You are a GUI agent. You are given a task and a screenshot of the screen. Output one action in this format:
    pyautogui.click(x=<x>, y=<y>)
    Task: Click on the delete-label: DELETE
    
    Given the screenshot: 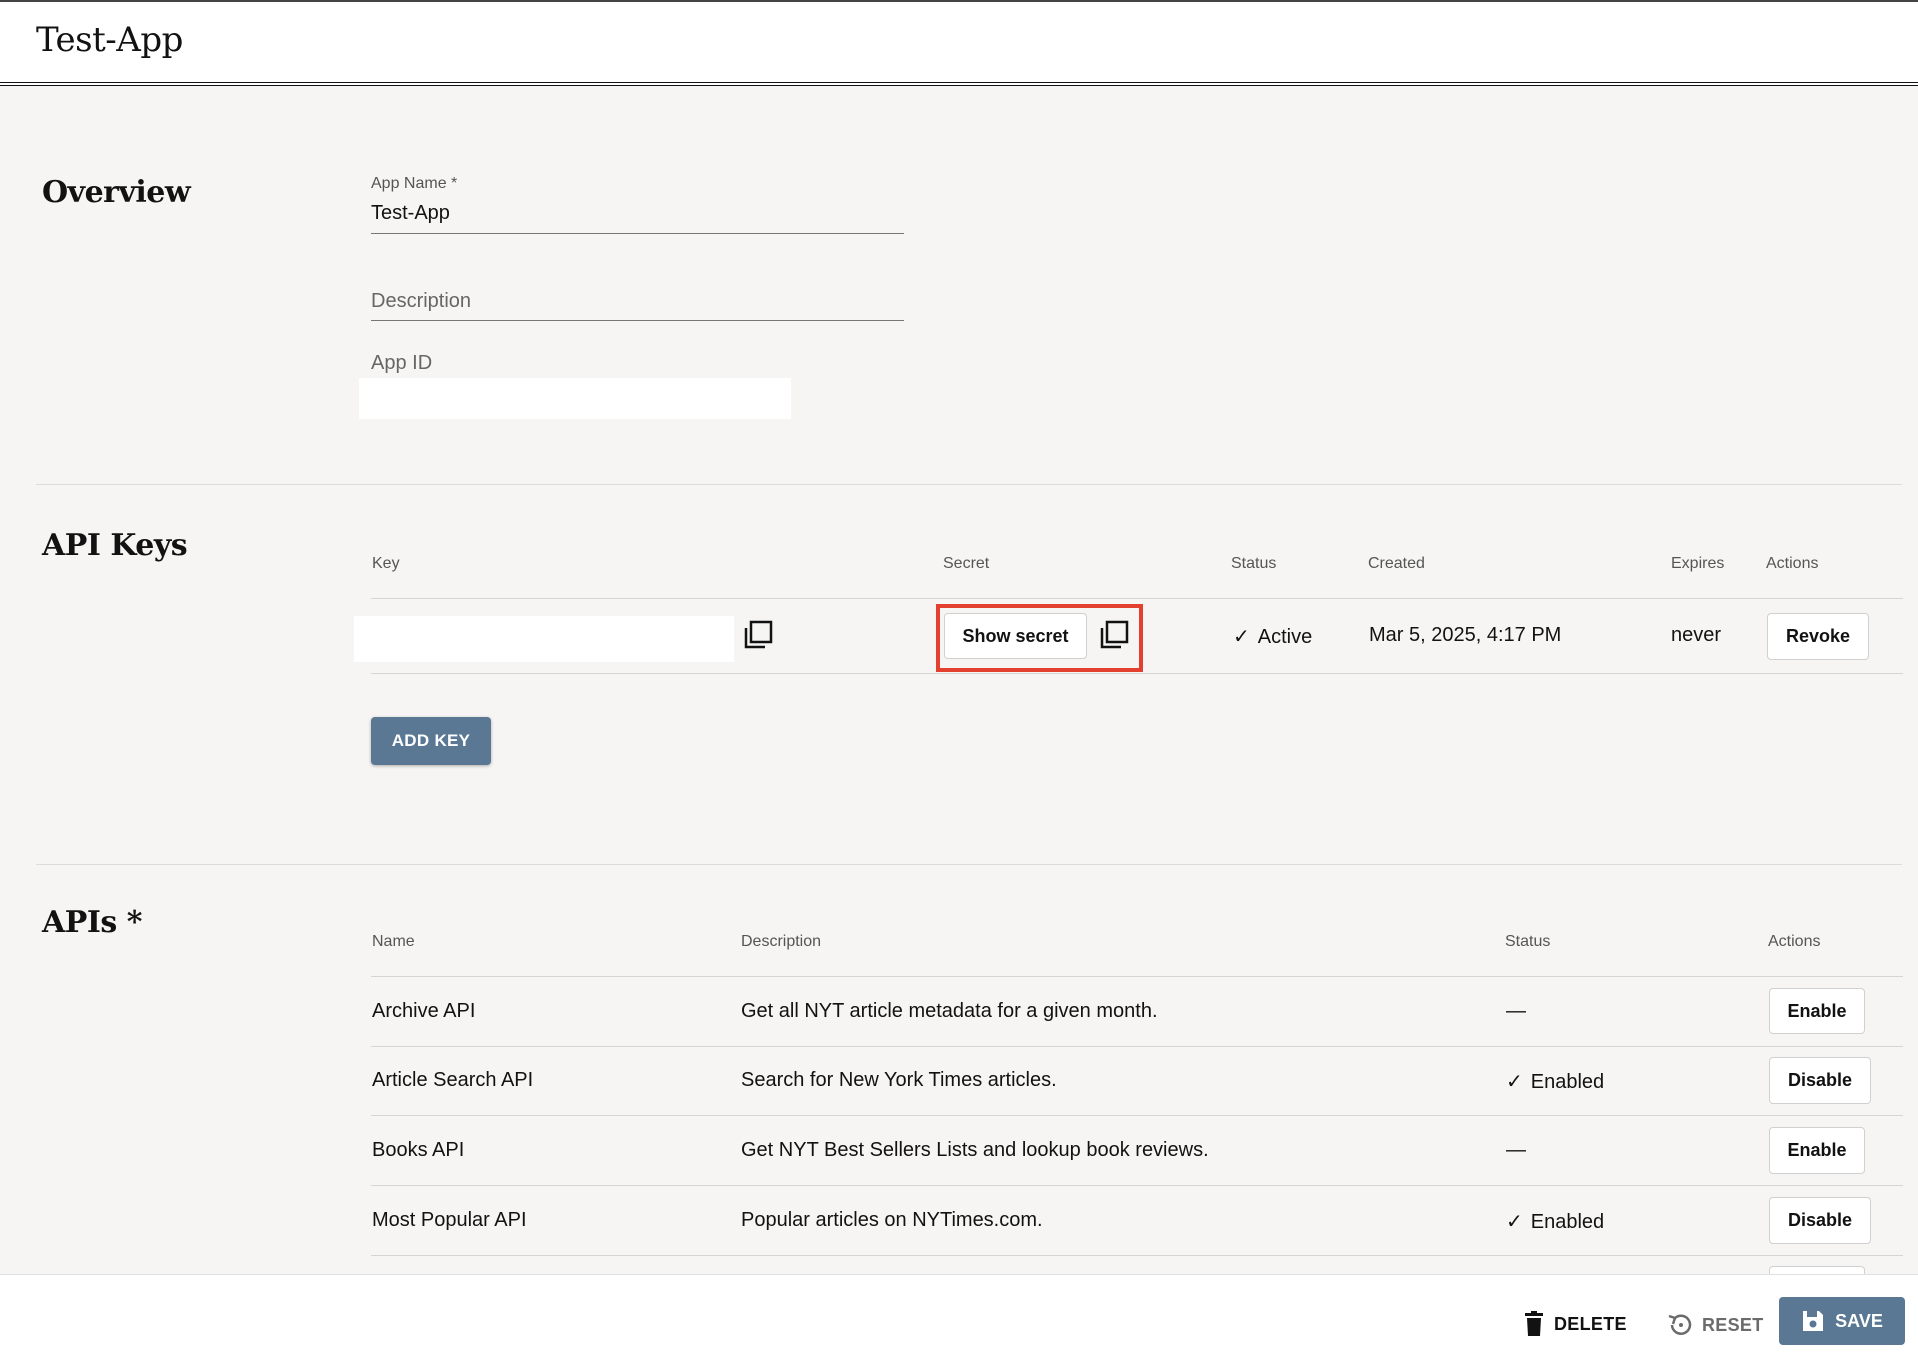 What is the action you would take?
    pyautogui.click(x=1590, y=1323)
    